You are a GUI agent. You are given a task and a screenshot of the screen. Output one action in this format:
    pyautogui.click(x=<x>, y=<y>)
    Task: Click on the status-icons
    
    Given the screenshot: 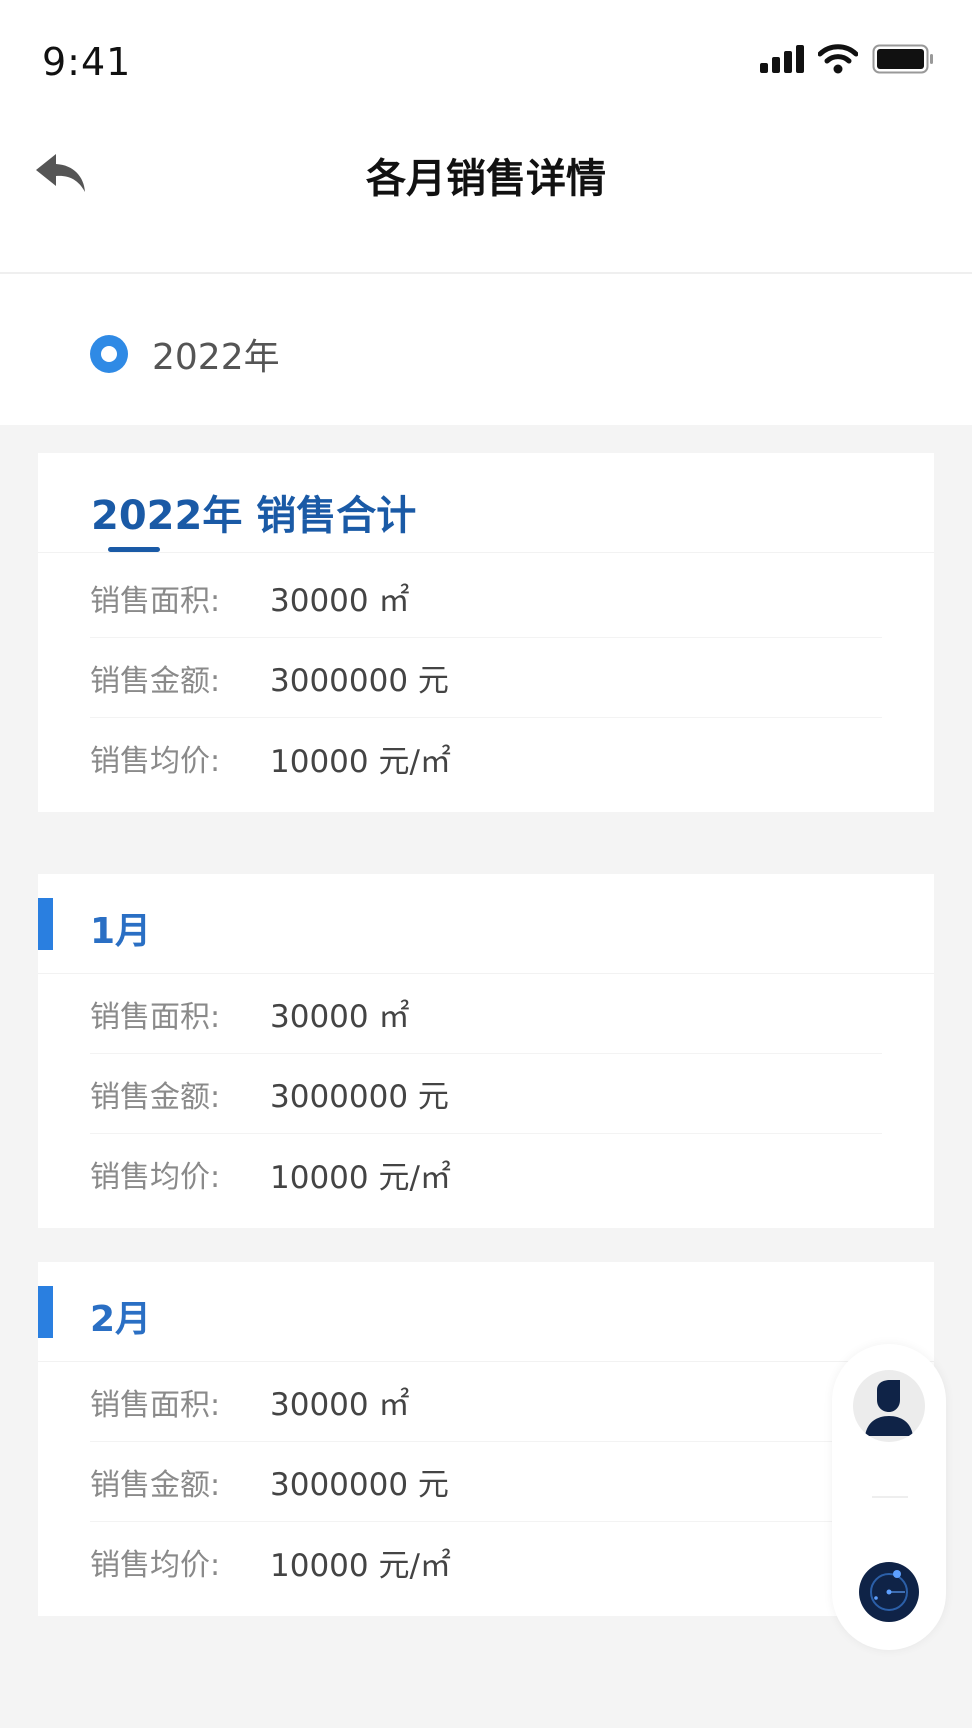 What is the action you would take?
    pyautogui.click(x=847, y=59)
    